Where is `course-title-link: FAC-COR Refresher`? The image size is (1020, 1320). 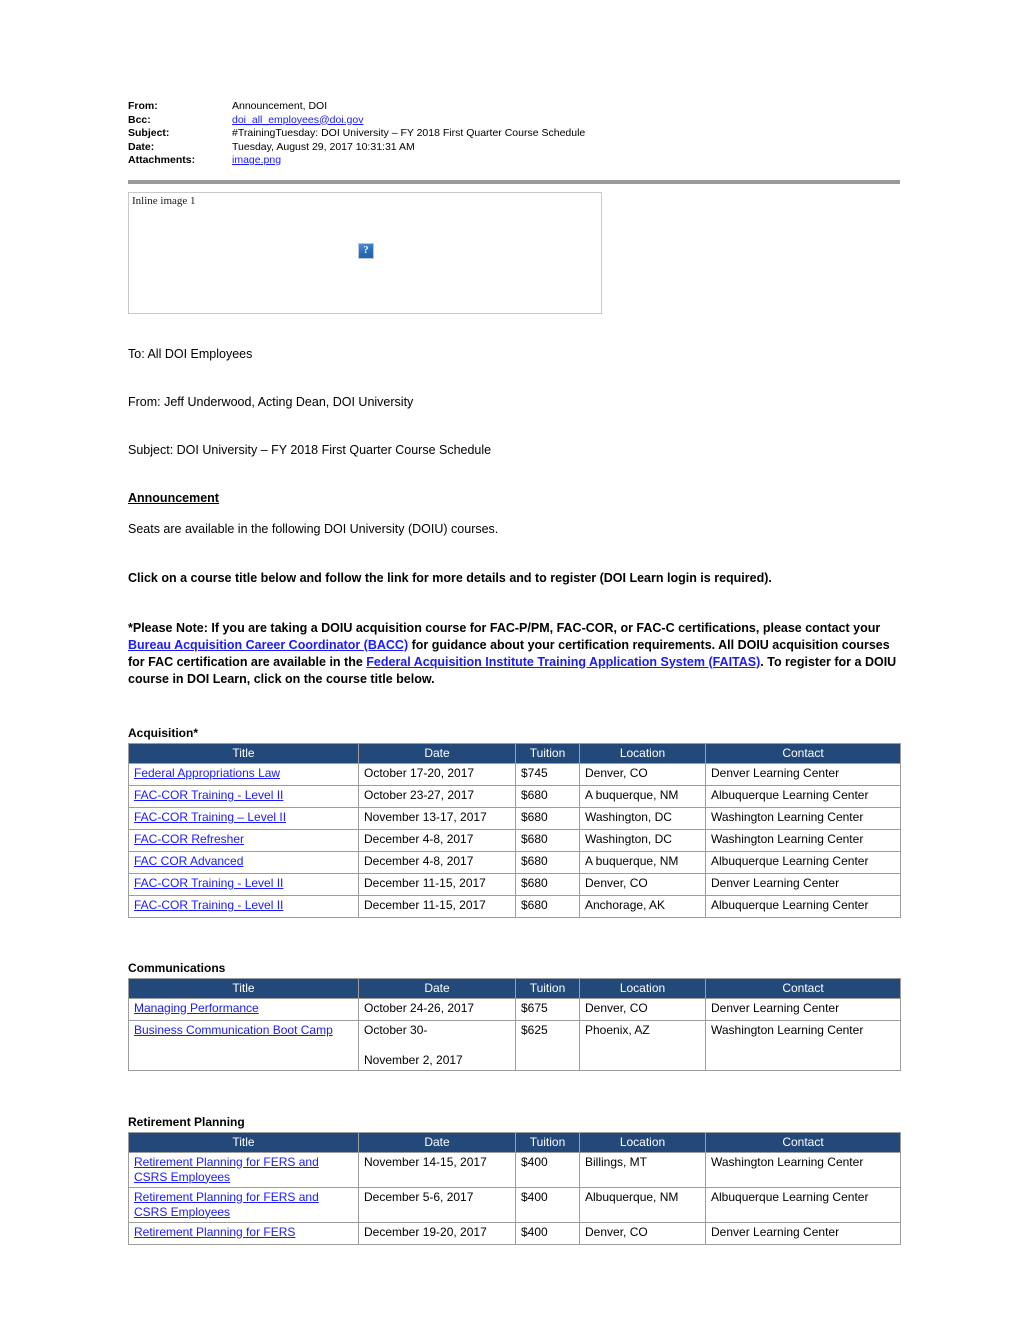
course-title-link: FAC-COR Refresher is located at coordinates (189, 839).